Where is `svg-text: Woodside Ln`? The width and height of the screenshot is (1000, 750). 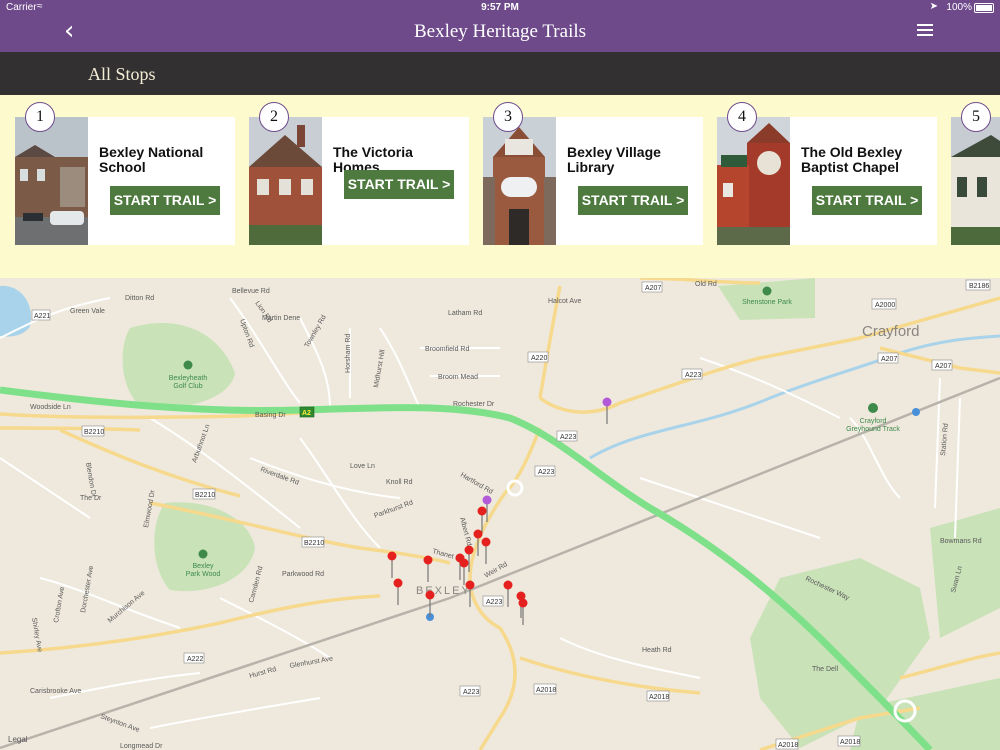 svg-text: Woodside Ln is located at coordinates (50, 407).